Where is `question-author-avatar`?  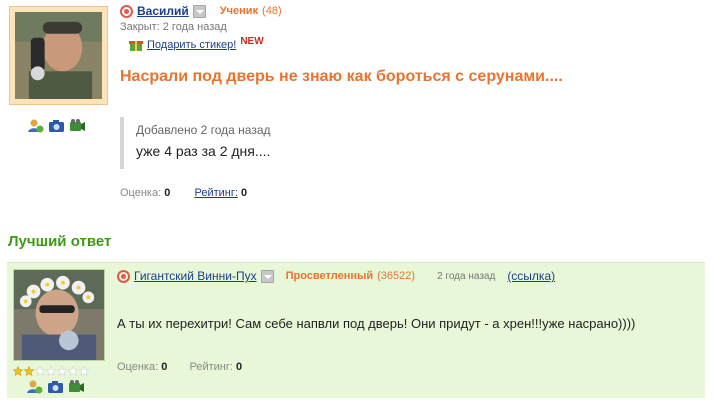 question-author-avatar is located at coordinates (58, 55).